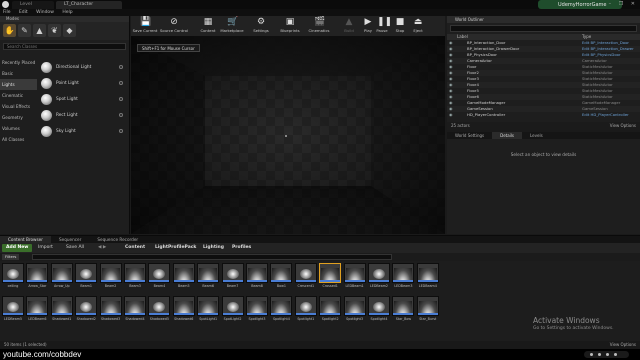 The width and height of the screenshot is (640, 360). I want to click on asset-tile: Shadowed4, so click(135, 308).